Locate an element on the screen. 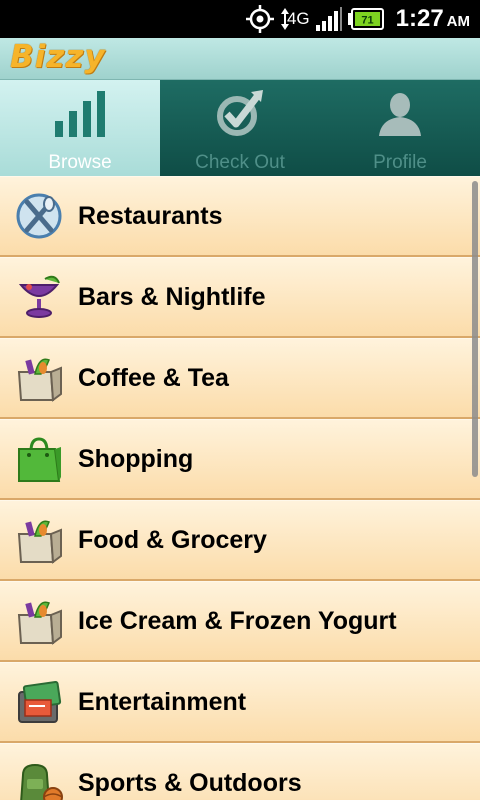 Image resolution: width=480 pixels, height=800 pixels. gps-icon is located at coordinates (260, 19).